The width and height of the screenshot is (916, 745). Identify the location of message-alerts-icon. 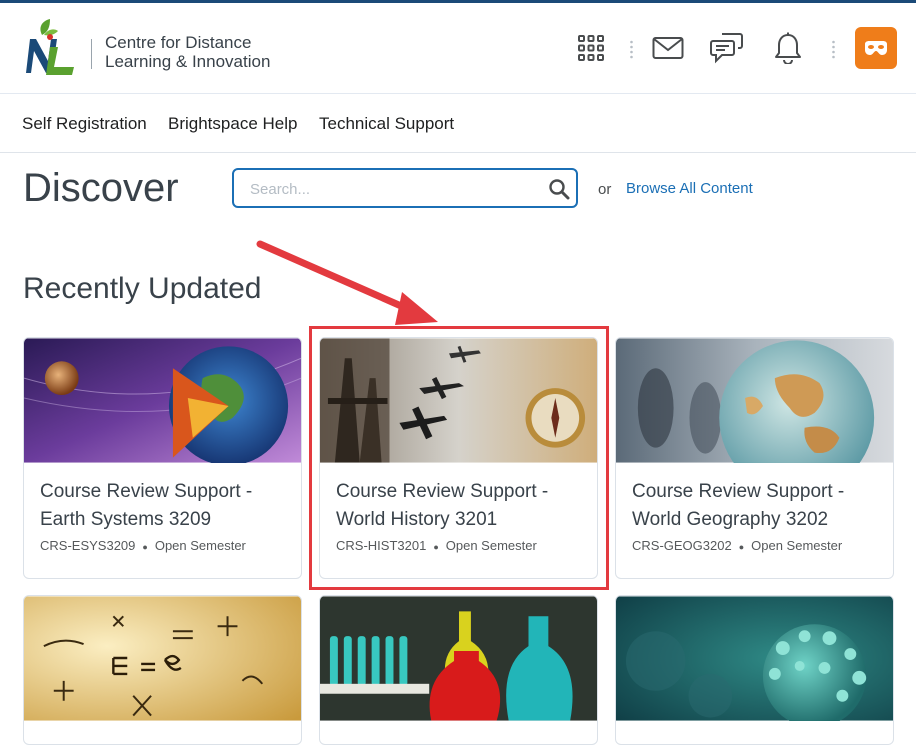
(727, 48).